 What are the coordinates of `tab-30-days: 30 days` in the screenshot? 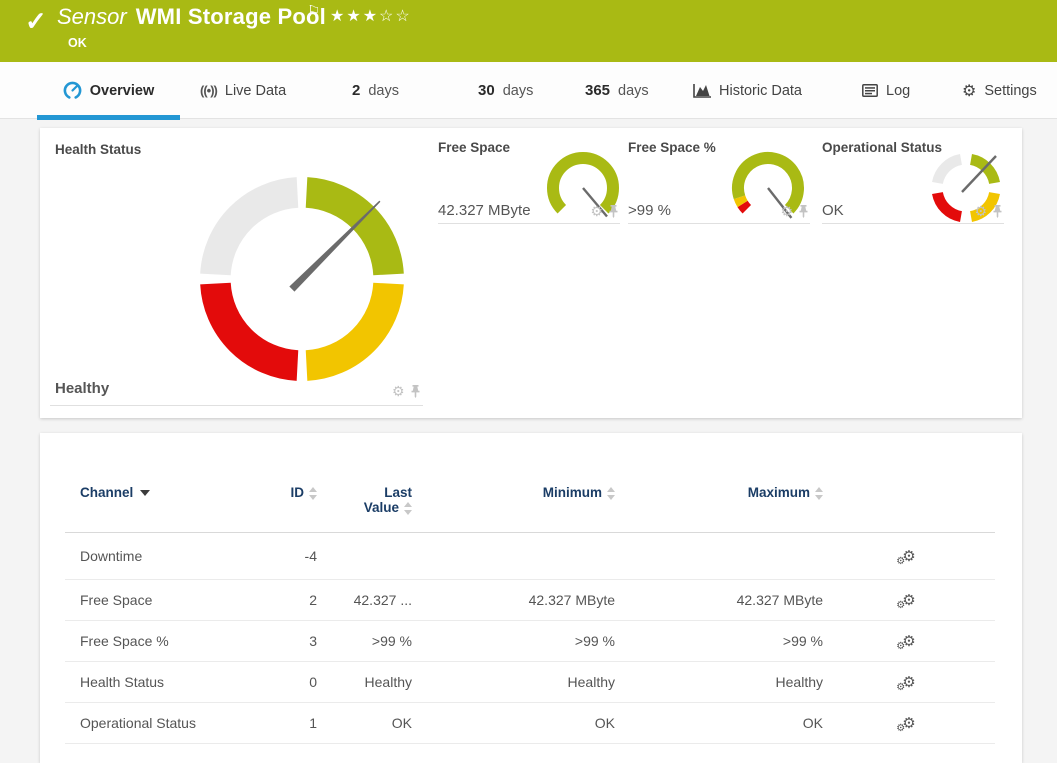 It's located at (505, 90).